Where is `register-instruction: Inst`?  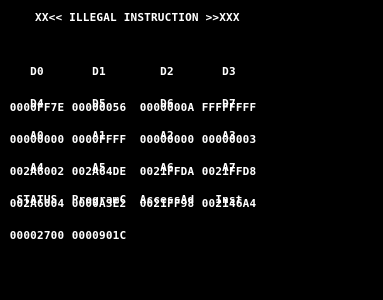
register-instruction: Inst is located at coordinates (229, 212).